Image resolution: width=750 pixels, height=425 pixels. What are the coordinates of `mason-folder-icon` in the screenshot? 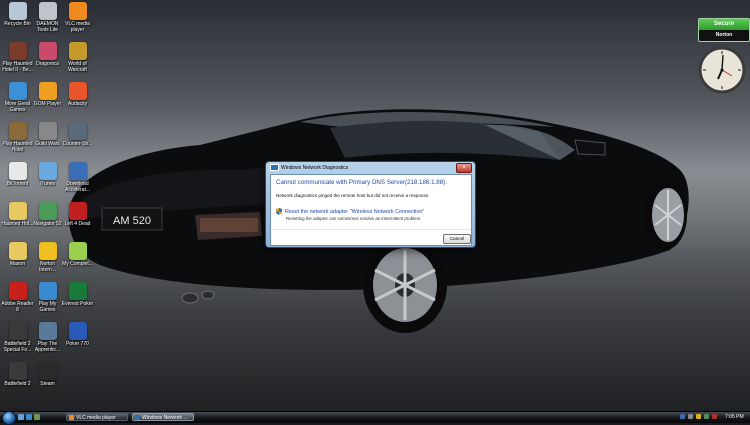 It's located at (17, 251).